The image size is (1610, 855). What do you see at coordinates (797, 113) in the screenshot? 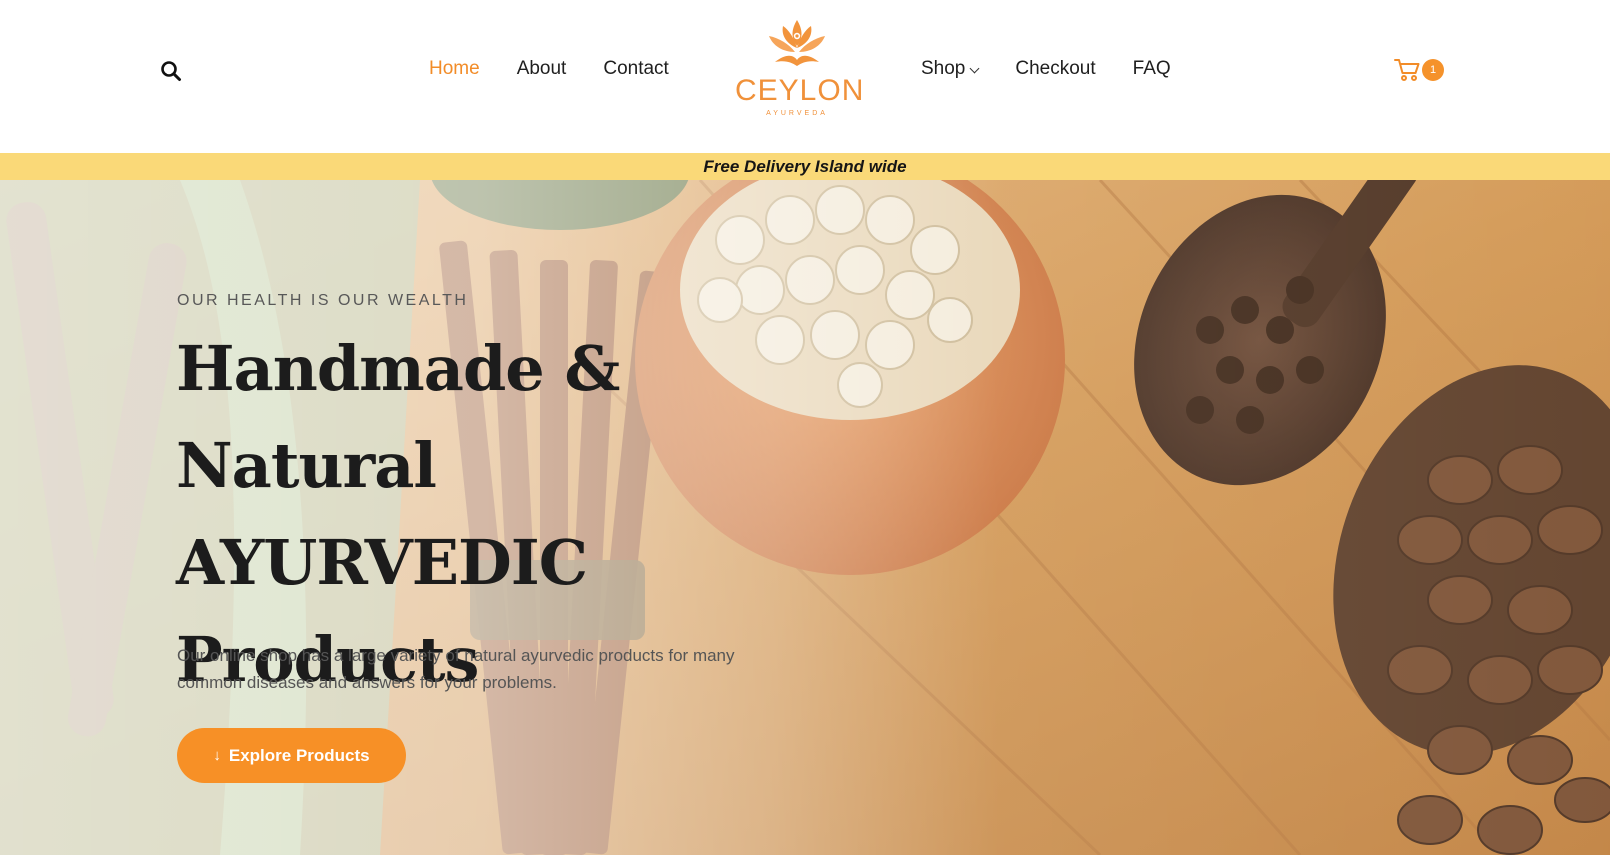
I see `logo-tagline: AYURVEDA` at bounding box center [797, 113].